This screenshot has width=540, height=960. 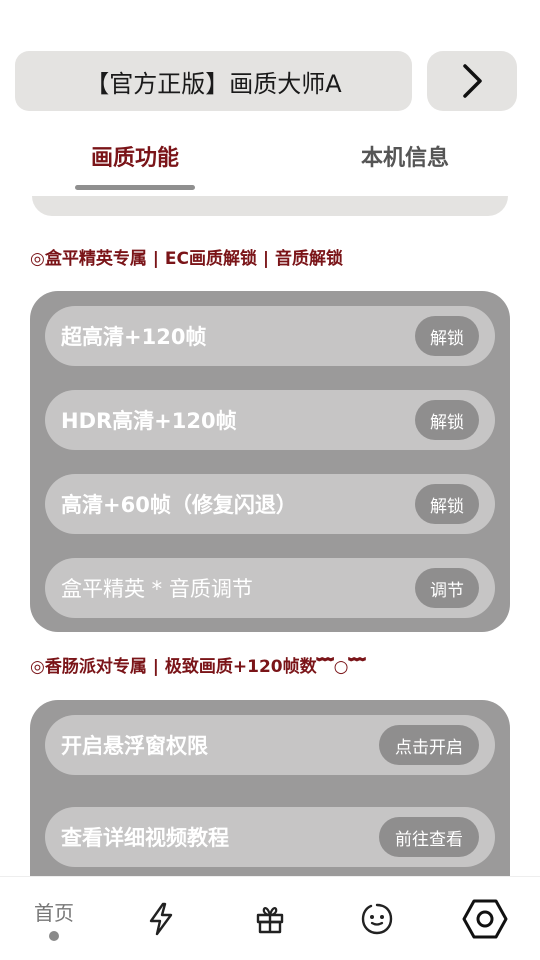 I want to click on bottom-nav: 首页, so click(x=270, y=918).